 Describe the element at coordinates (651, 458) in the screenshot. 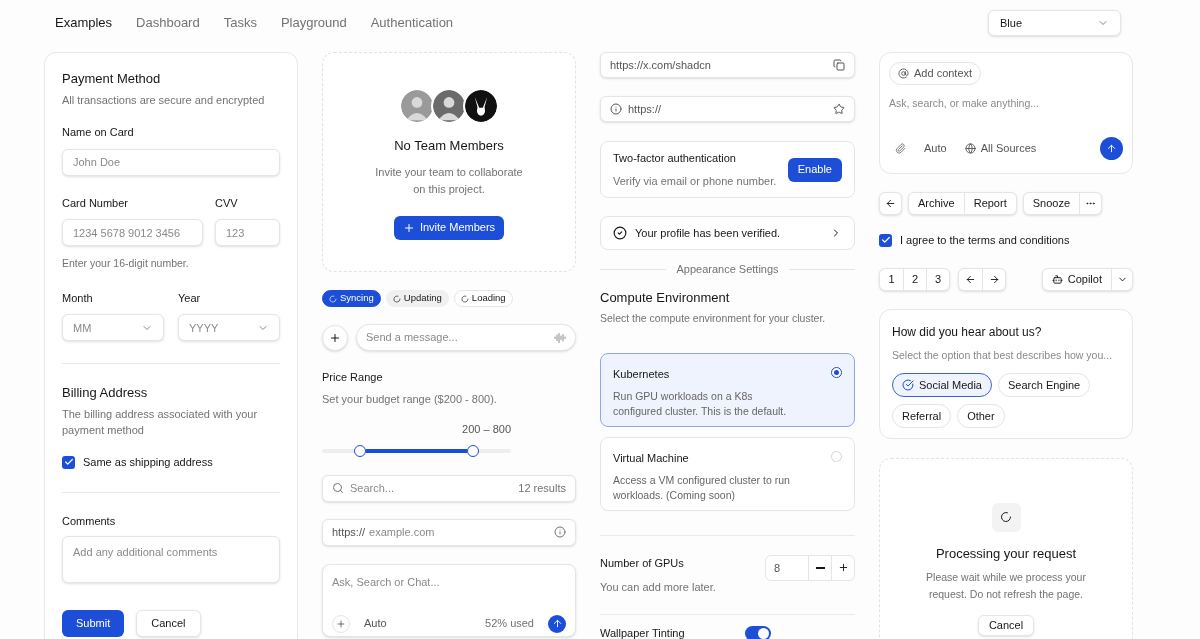

I see `option-title: Virtual Machine` at that location.